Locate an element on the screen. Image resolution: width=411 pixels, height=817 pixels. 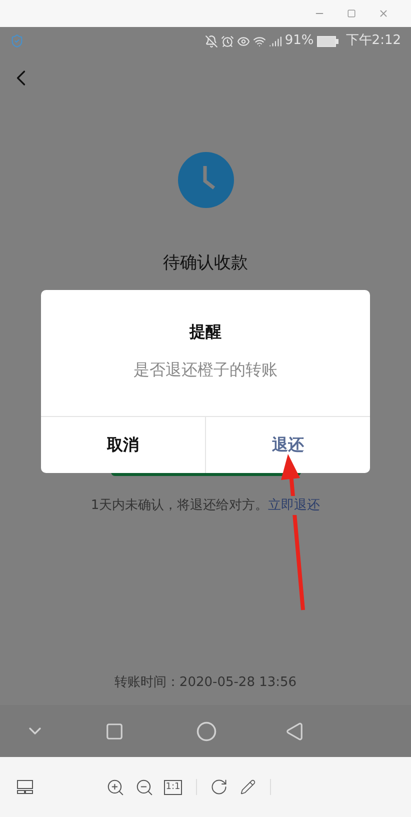
cancel-button: 取消 is located at coordinates (123, 445).